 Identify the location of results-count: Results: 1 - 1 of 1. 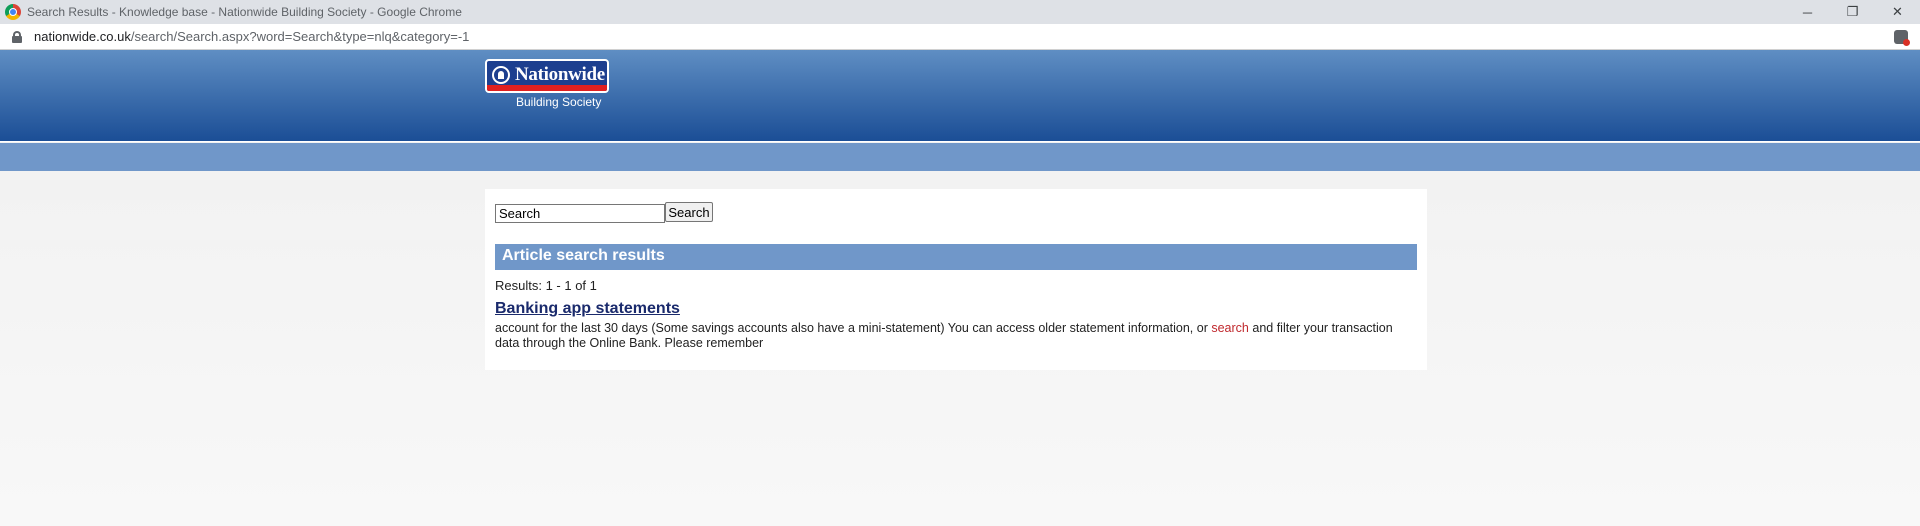
(546, 285).